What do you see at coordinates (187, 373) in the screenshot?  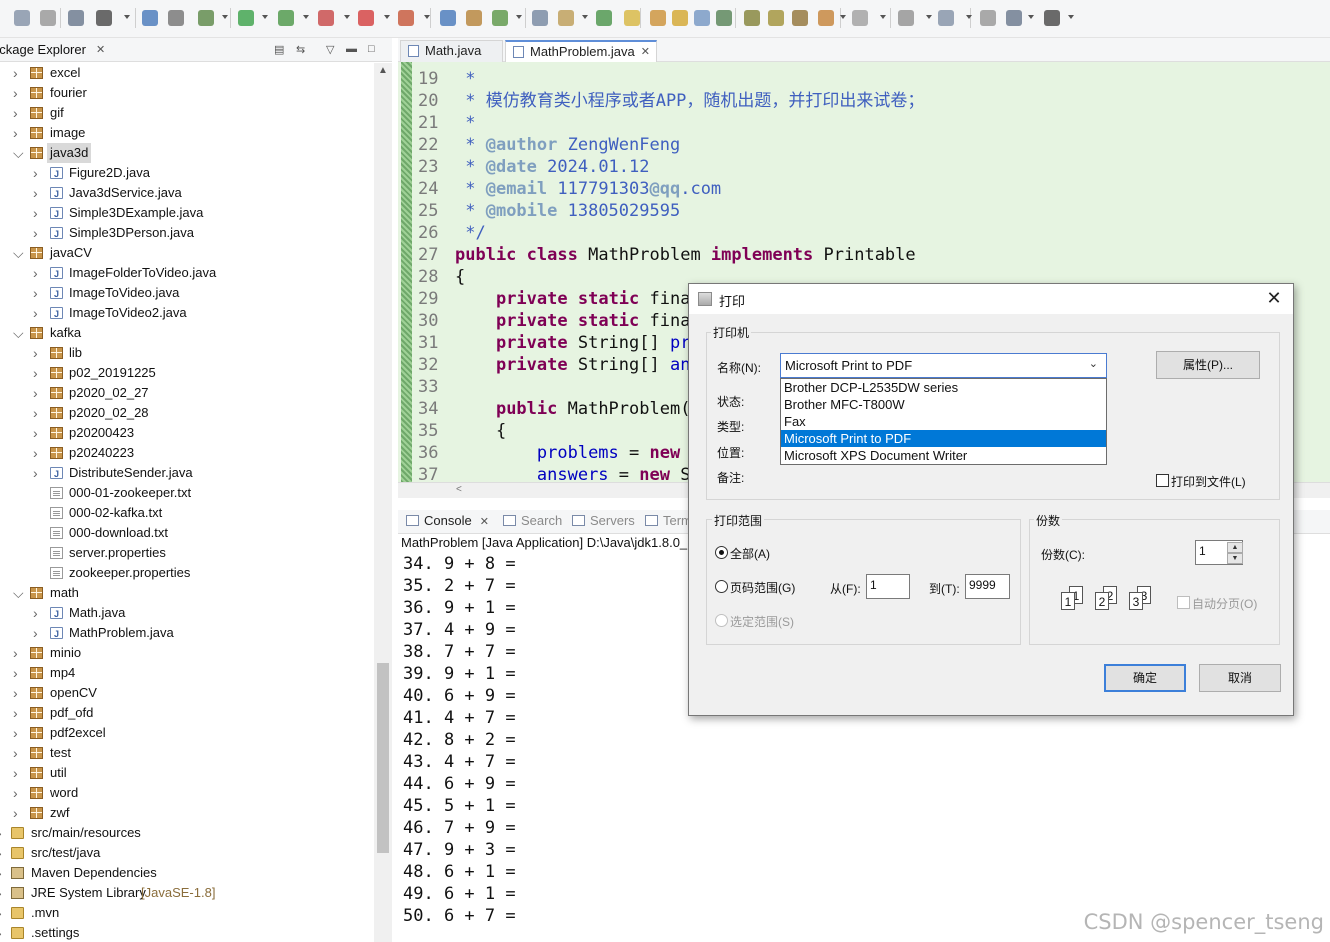 I see `tree-item: › p02_20191225` at bounding box center [187, 373].